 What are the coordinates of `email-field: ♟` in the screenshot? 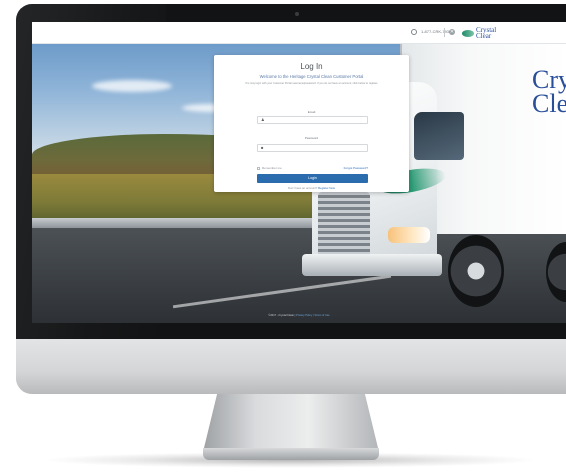 It's located at (312, 120).